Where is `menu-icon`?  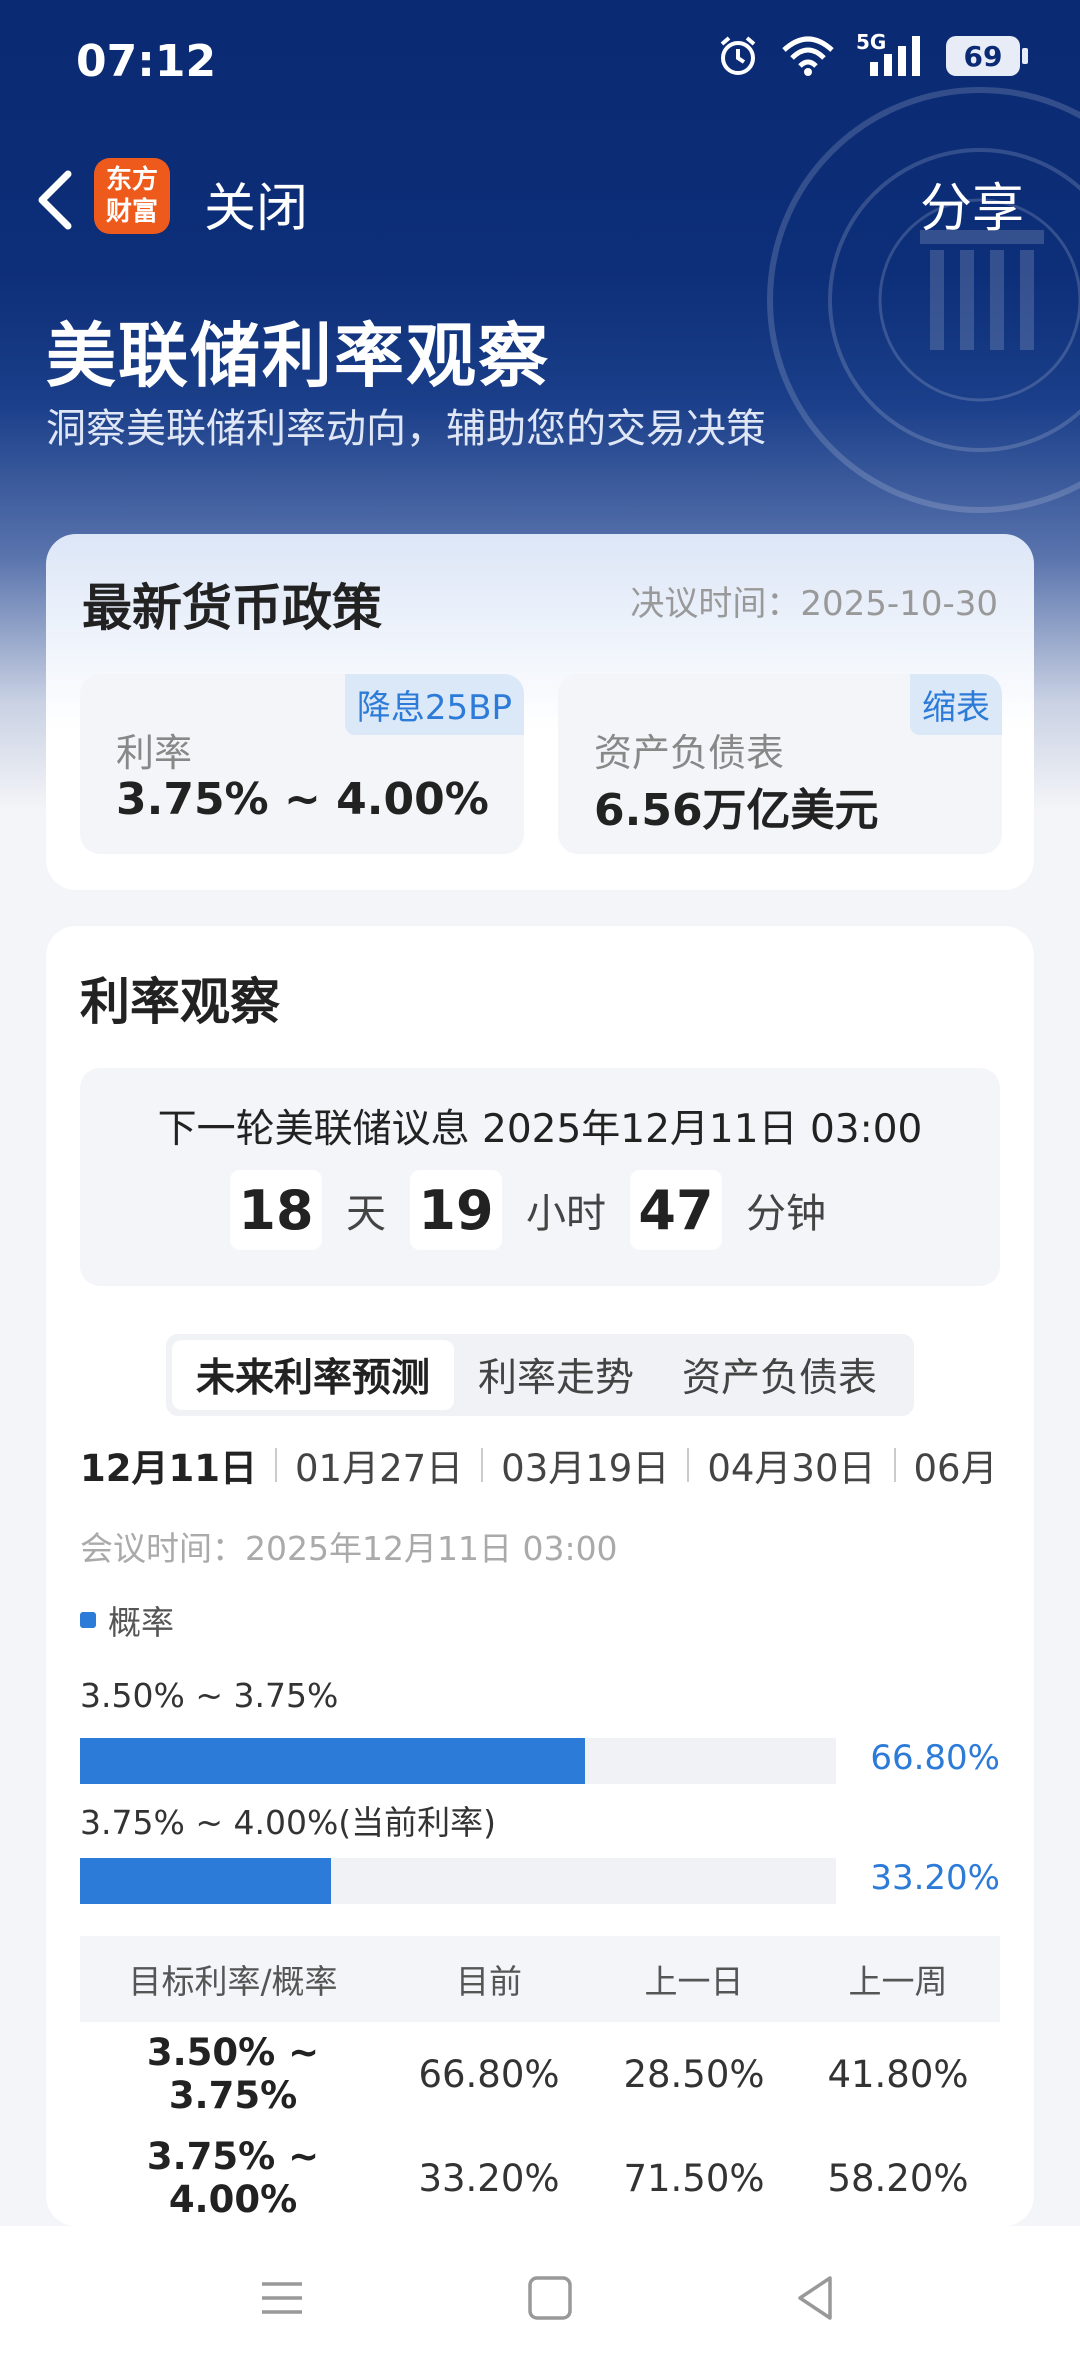
menu-icon is located at coordinates (282, 2298).